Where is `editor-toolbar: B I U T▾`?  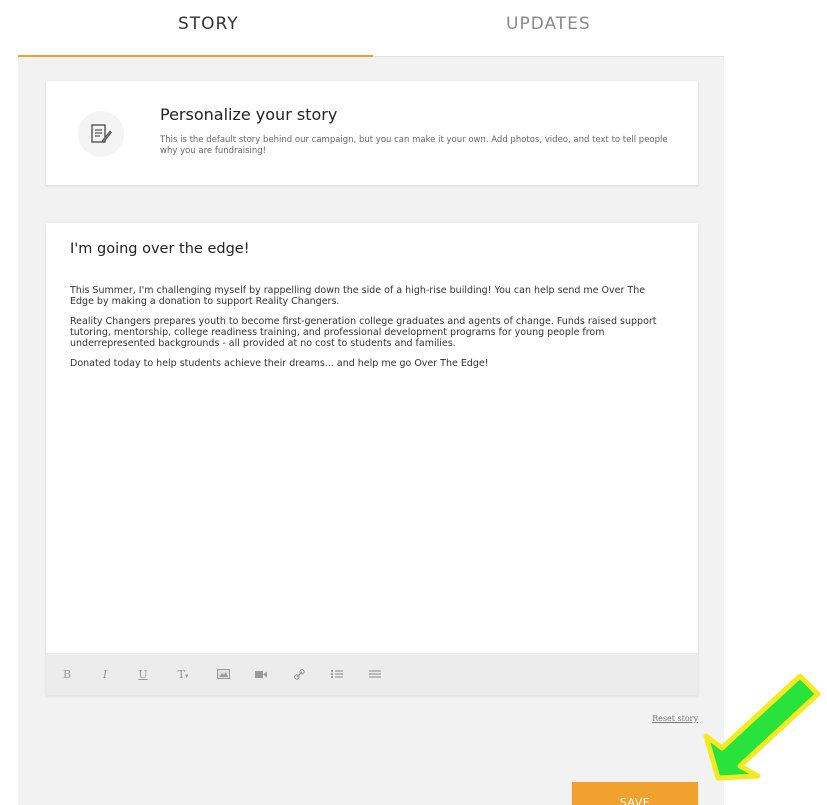
editor-toolbar: B I U T▾ is located at coordinates (372, 674).